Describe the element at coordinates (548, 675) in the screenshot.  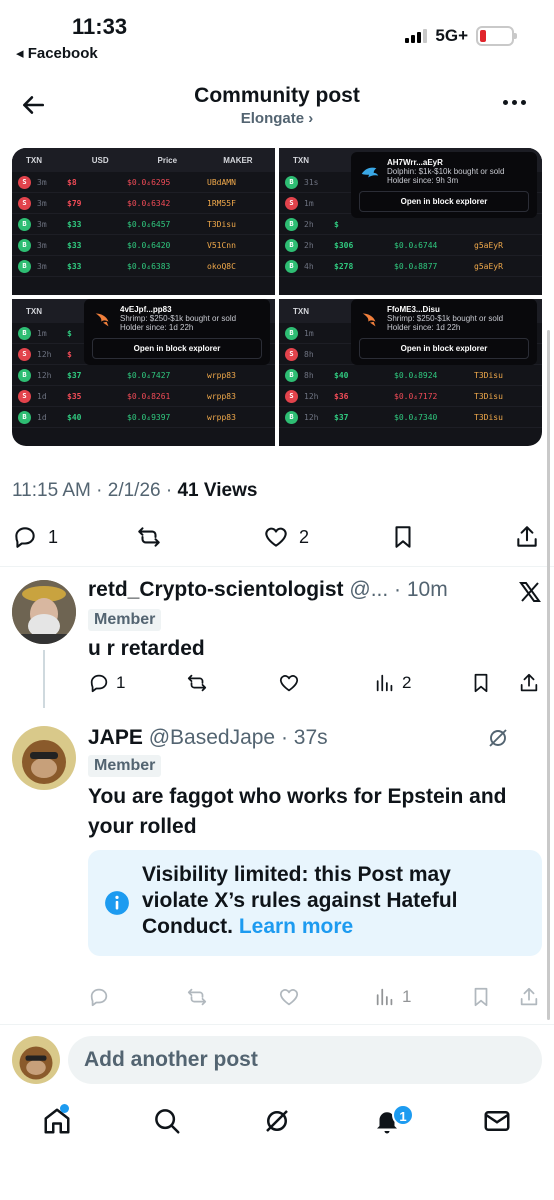
I see `scrollbar` at that location.